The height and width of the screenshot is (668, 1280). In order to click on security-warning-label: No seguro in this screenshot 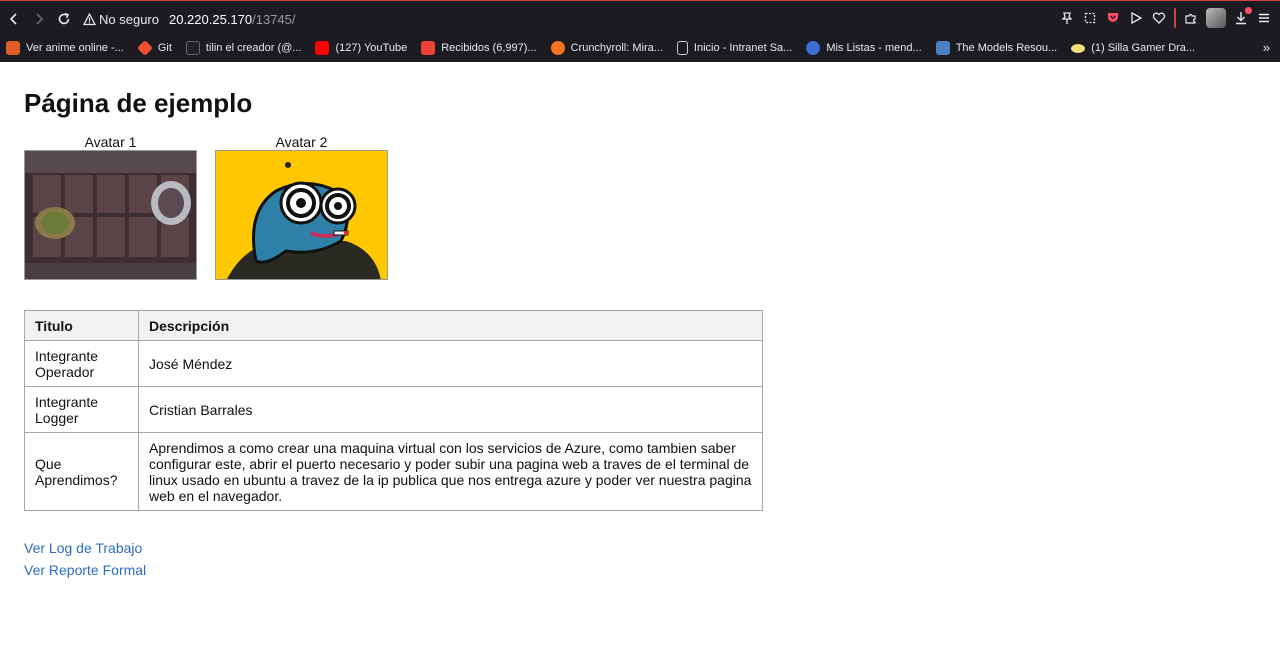, I will do `click(129, 19)`.